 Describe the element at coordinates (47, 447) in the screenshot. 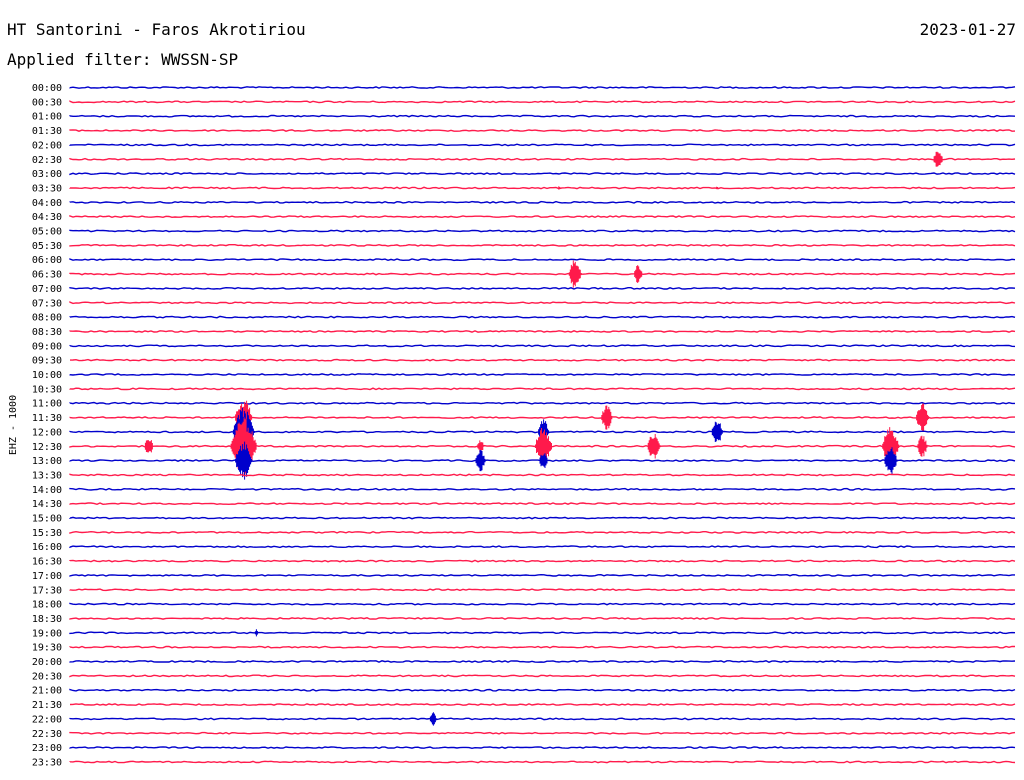

I see `time-label: 12:30` at that location.